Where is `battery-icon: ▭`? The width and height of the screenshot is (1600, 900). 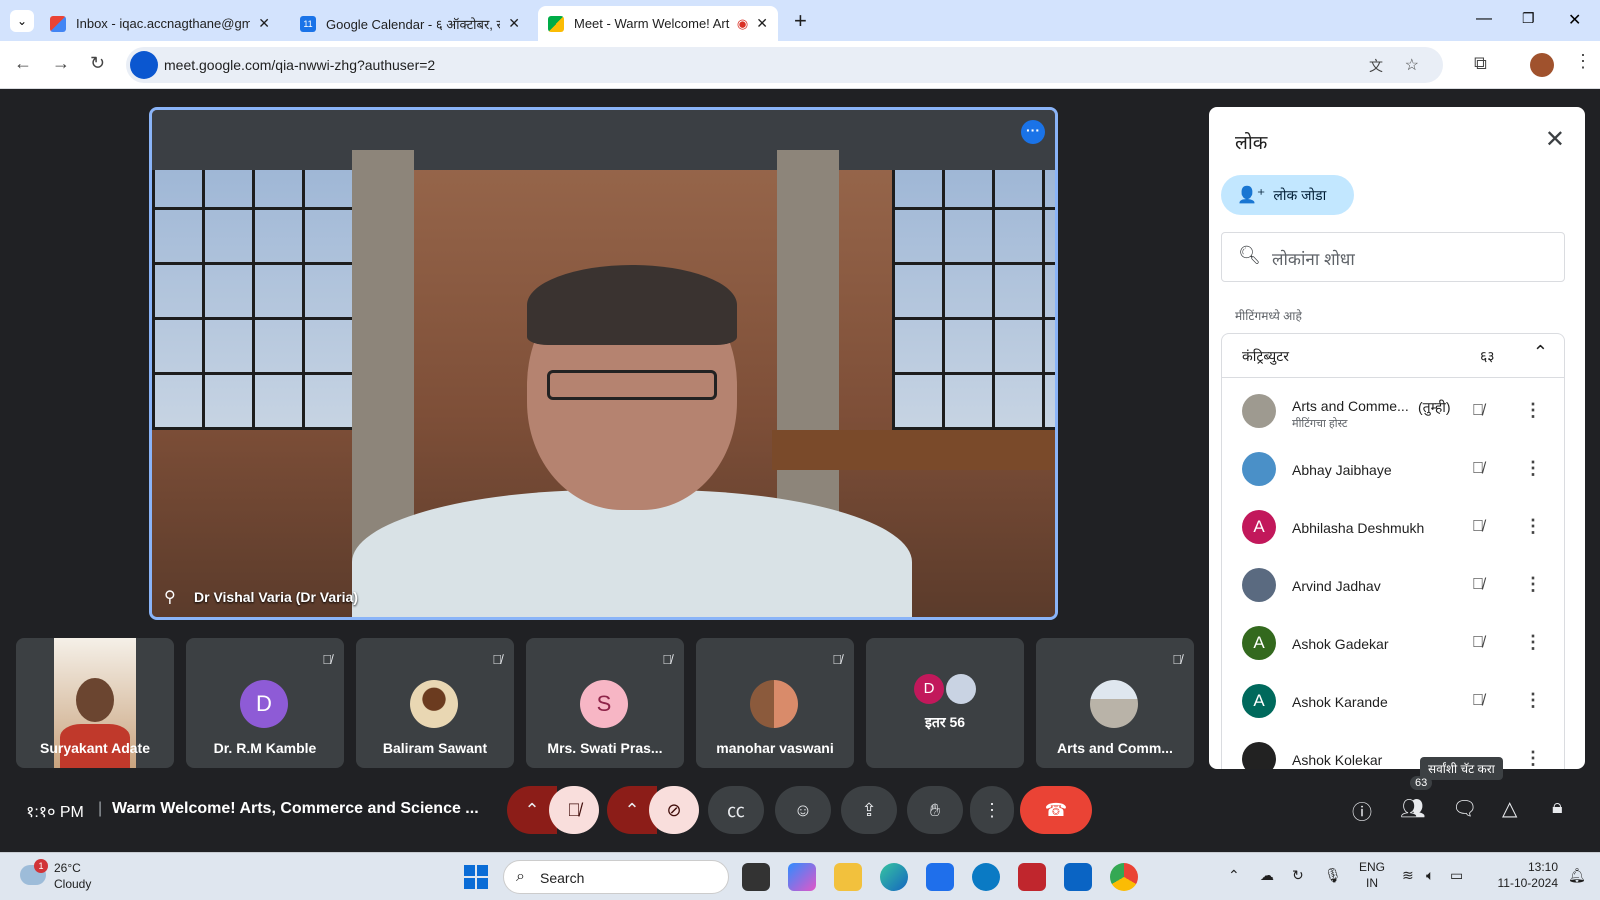 battery-icon: ▭ is located at coordinates (1456, 875).